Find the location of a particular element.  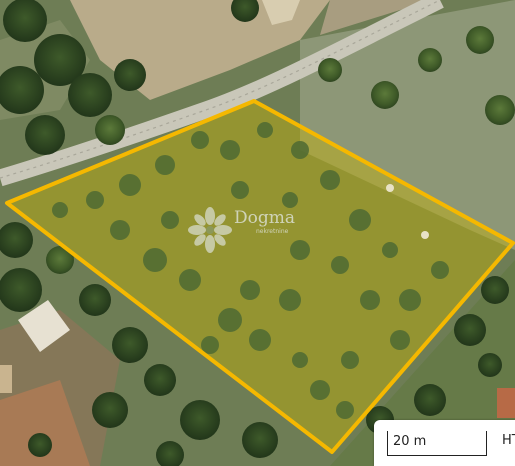

scale-extra-text: HT is located at coordinates (508, 440).